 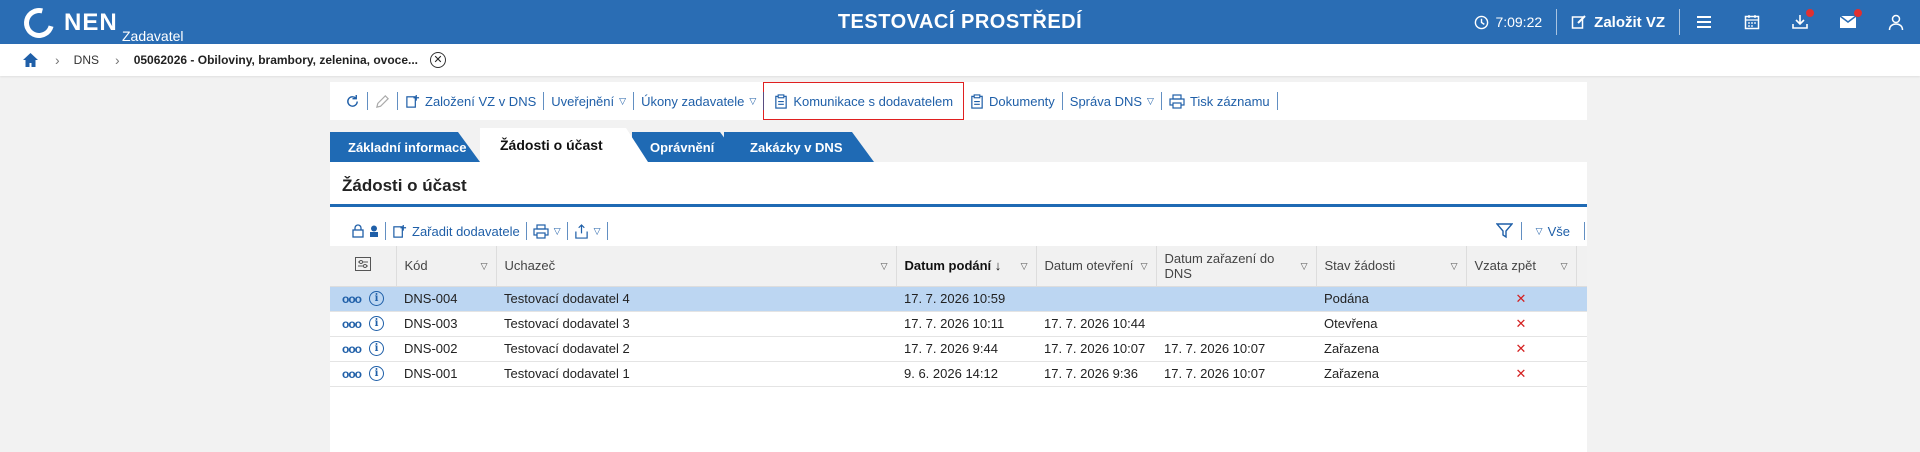 What do you see at coordinates (446, 374) in the screenshot?
I see `cell-code: DNS-001` at bounding box center [446, 374].